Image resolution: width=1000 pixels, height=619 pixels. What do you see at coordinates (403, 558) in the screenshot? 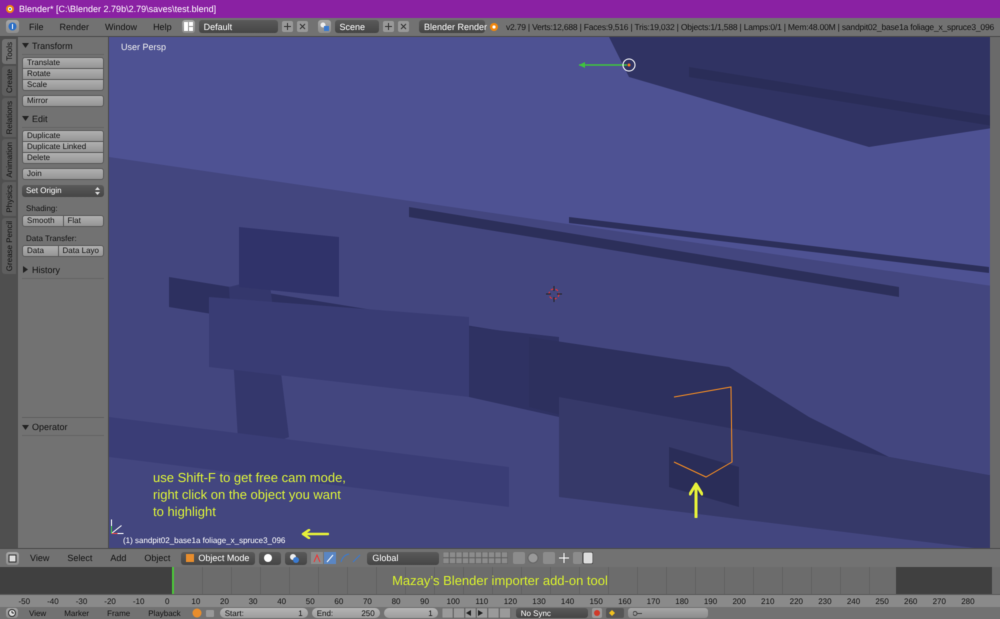
I see `orientation-dropdown: Global` at bounding box center [403, 558].